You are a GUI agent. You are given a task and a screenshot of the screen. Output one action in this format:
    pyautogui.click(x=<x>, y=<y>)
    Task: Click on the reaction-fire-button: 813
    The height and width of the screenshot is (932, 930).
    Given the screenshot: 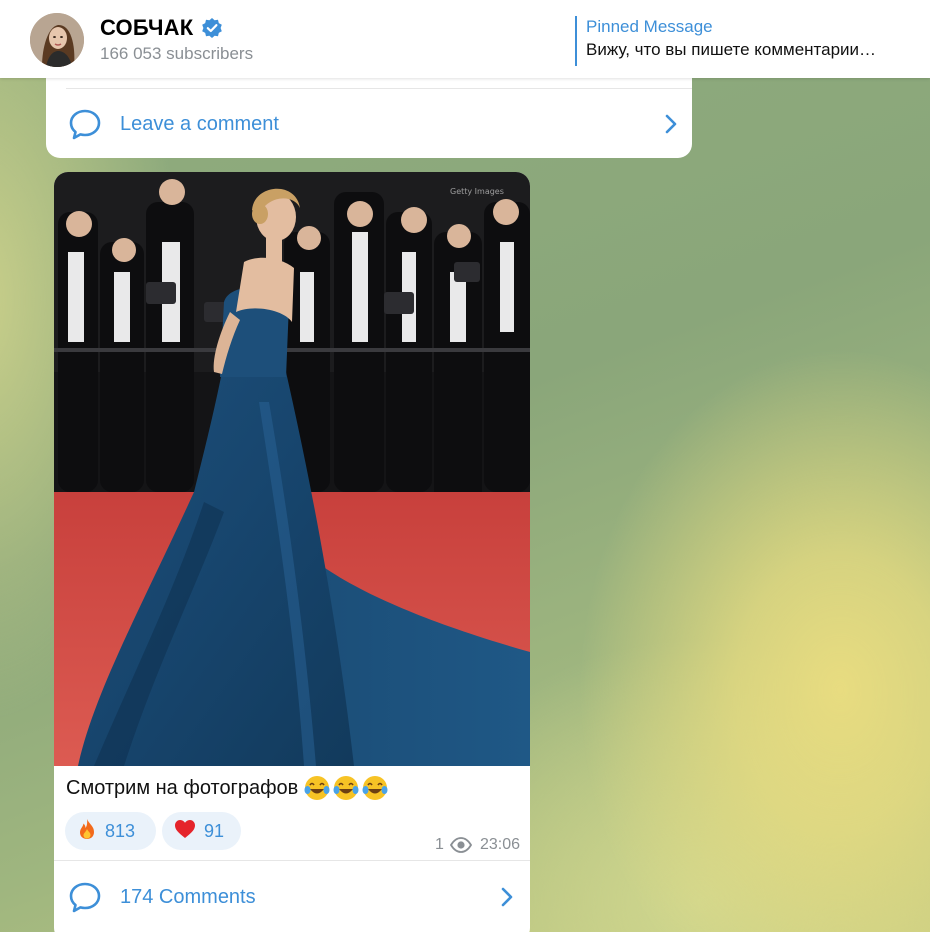 What is the action you would take?
    pyautogui.click(x=110, y=831)
    